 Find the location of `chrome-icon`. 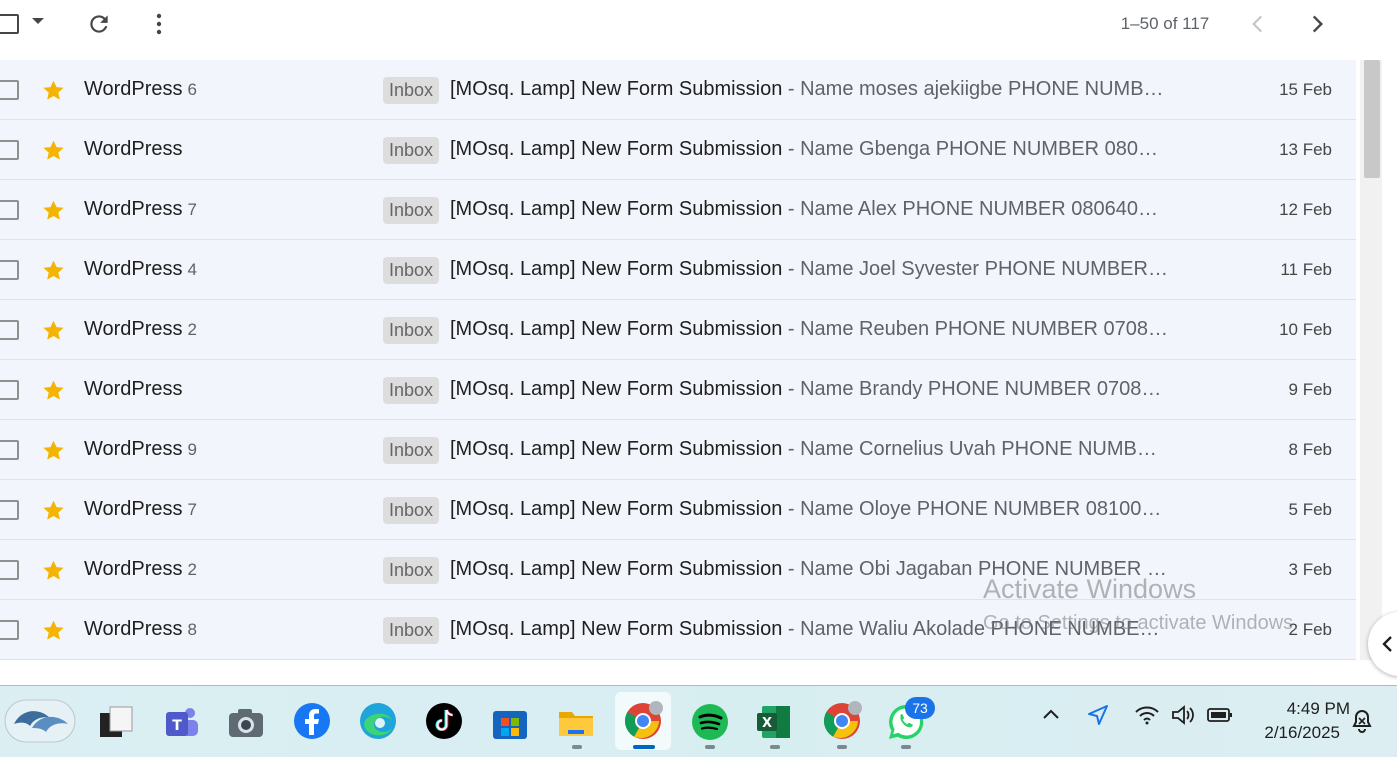

chrome-icon is located at coordinates (643, 721).